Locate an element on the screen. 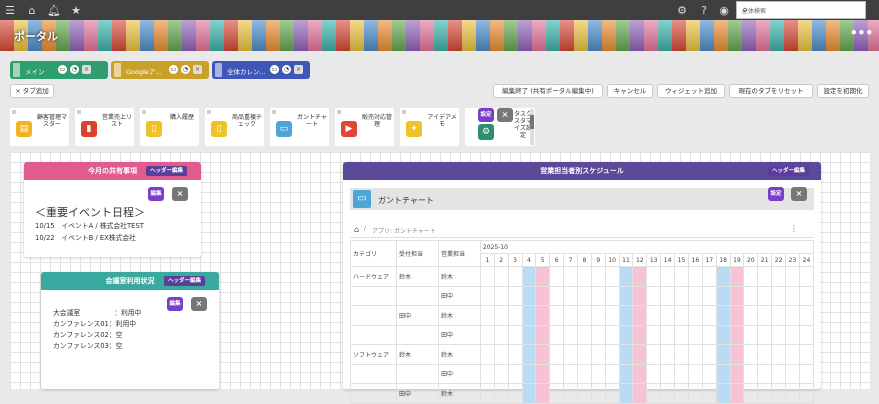 This screenshot has height=404, width=879. user-card-icon: ▤ is located at coordinates (24, 129).